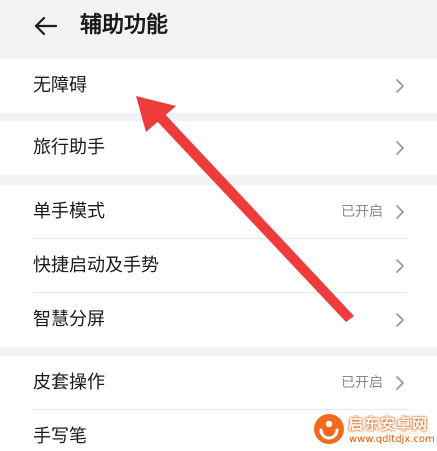  What do you see at coordinates (218, 27) in the screenshot?
I see `header: 辅助功能` at bounding box center [218, 27].